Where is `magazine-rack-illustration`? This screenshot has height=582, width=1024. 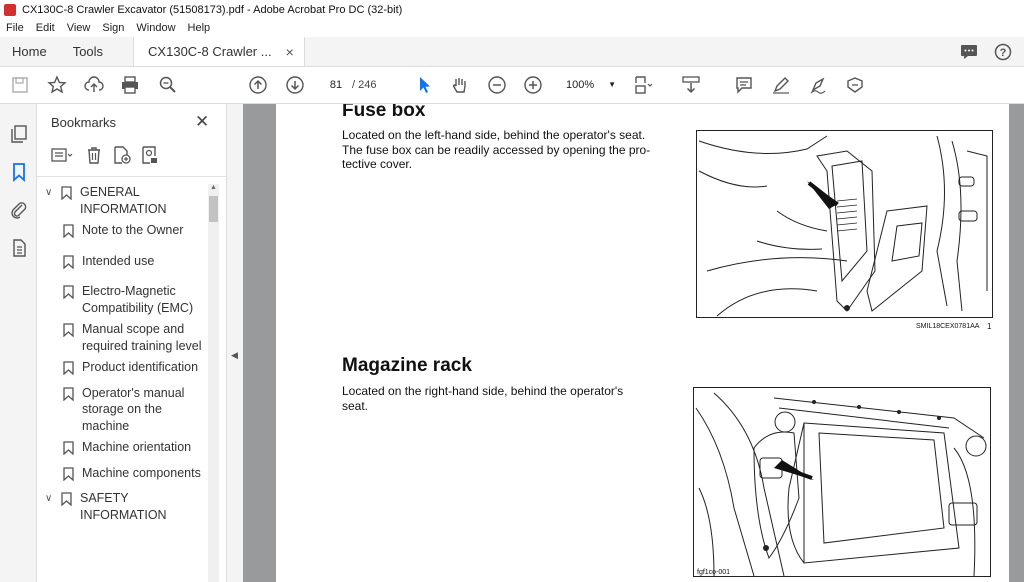
magazine-rack-illustration is located at coordinates (841, 484).